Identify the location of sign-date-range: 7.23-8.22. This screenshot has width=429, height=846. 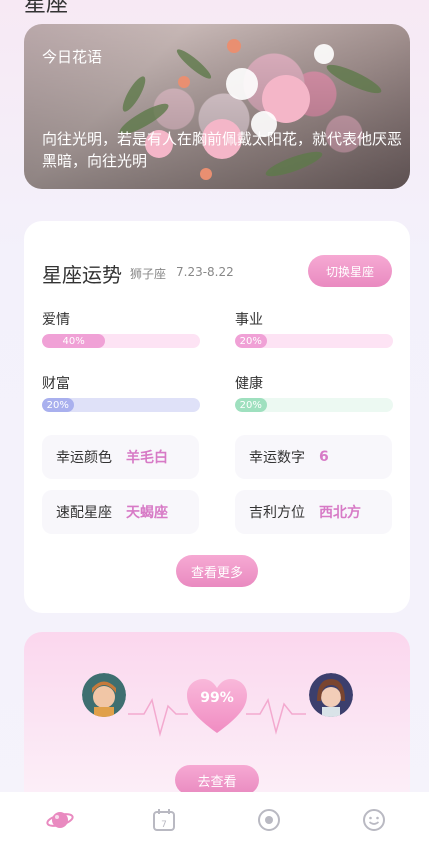
(205, 272).